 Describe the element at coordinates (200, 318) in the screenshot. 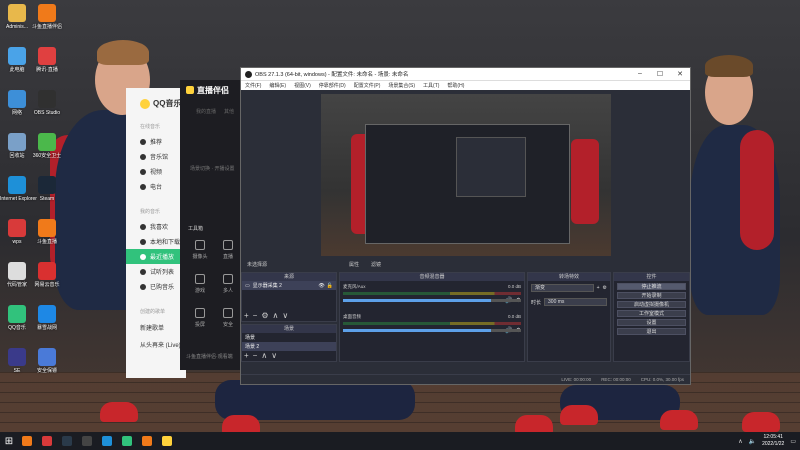

I see `toolbox-item: 投屏` at that location.